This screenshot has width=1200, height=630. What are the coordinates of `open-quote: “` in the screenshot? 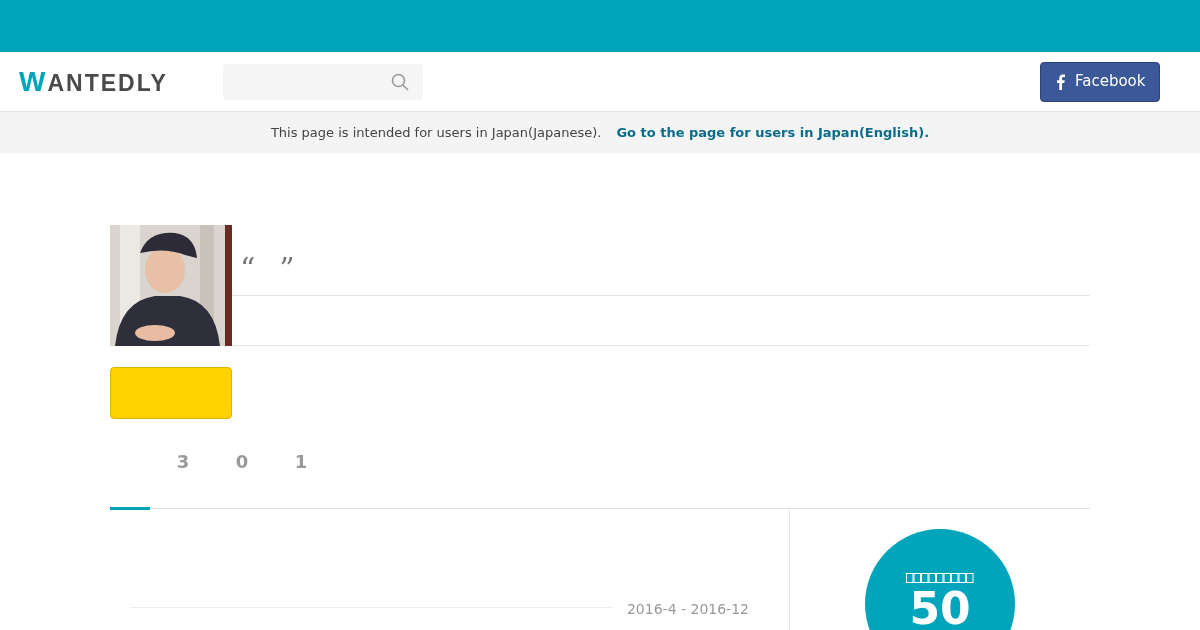 It's located at (248, 268).